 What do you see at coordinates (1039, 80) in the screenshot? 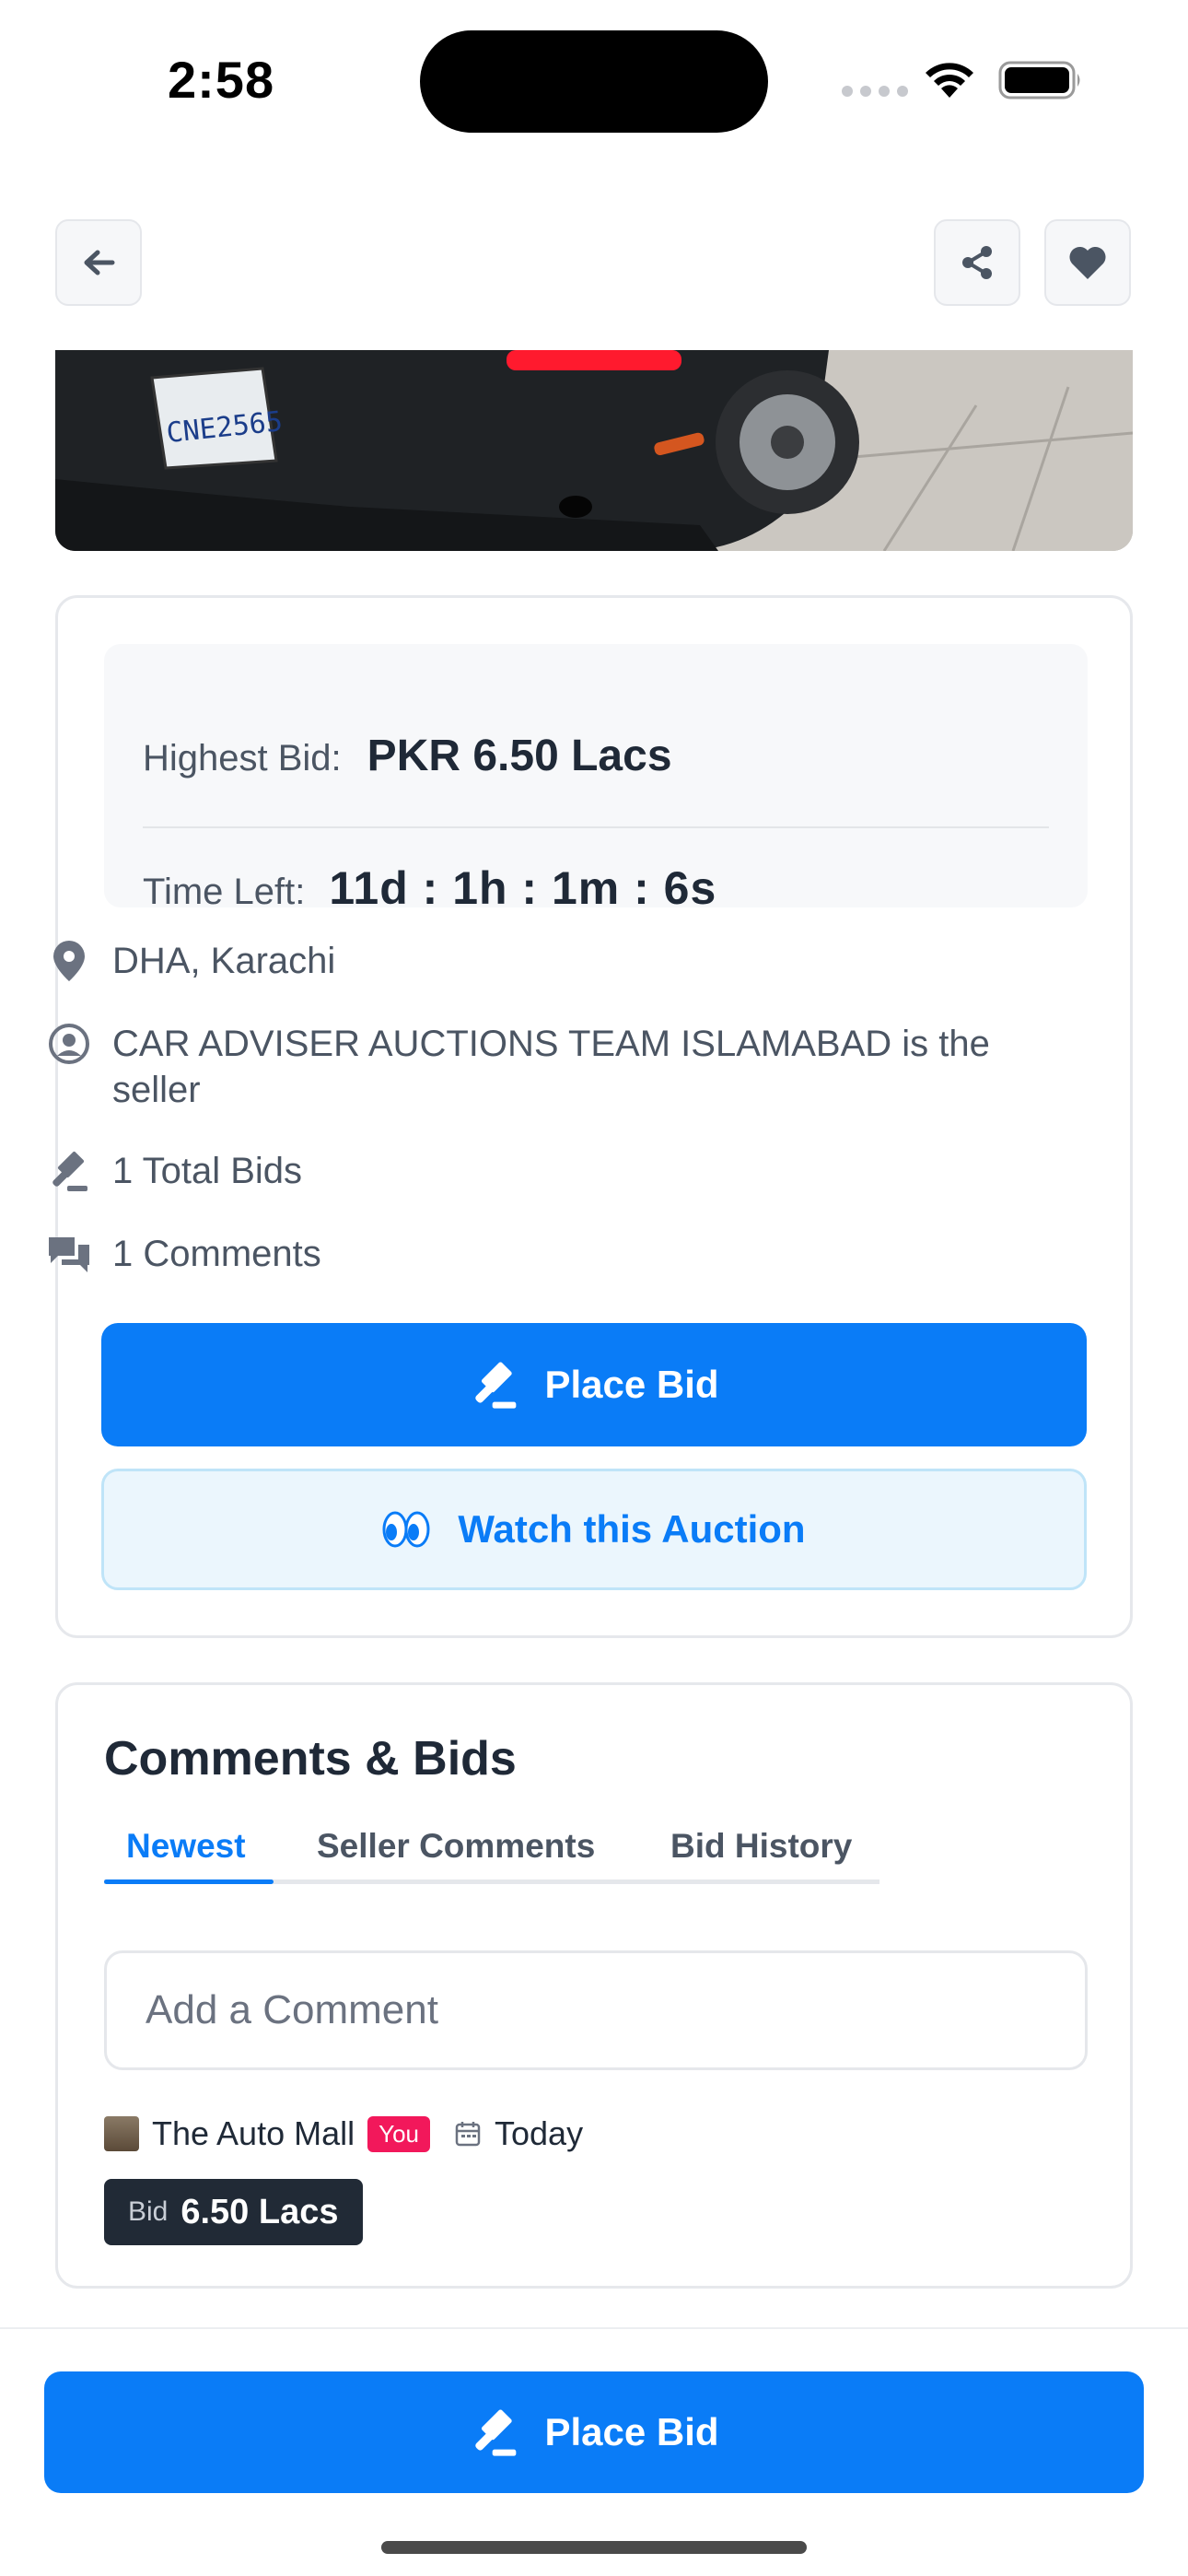
I see `battery-icon` at bounding box center [1039, 80].